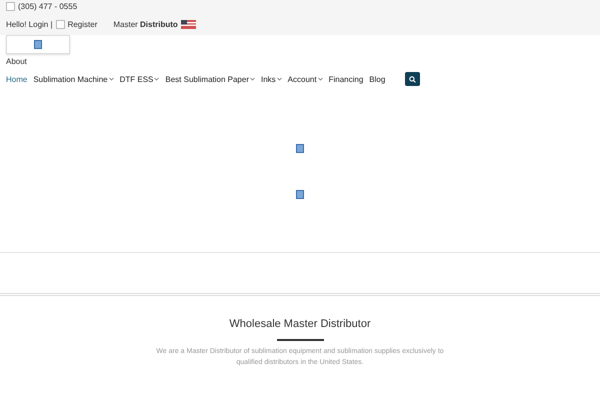  I want to click on distributor-label: Master Distributo, so click(145, 24).